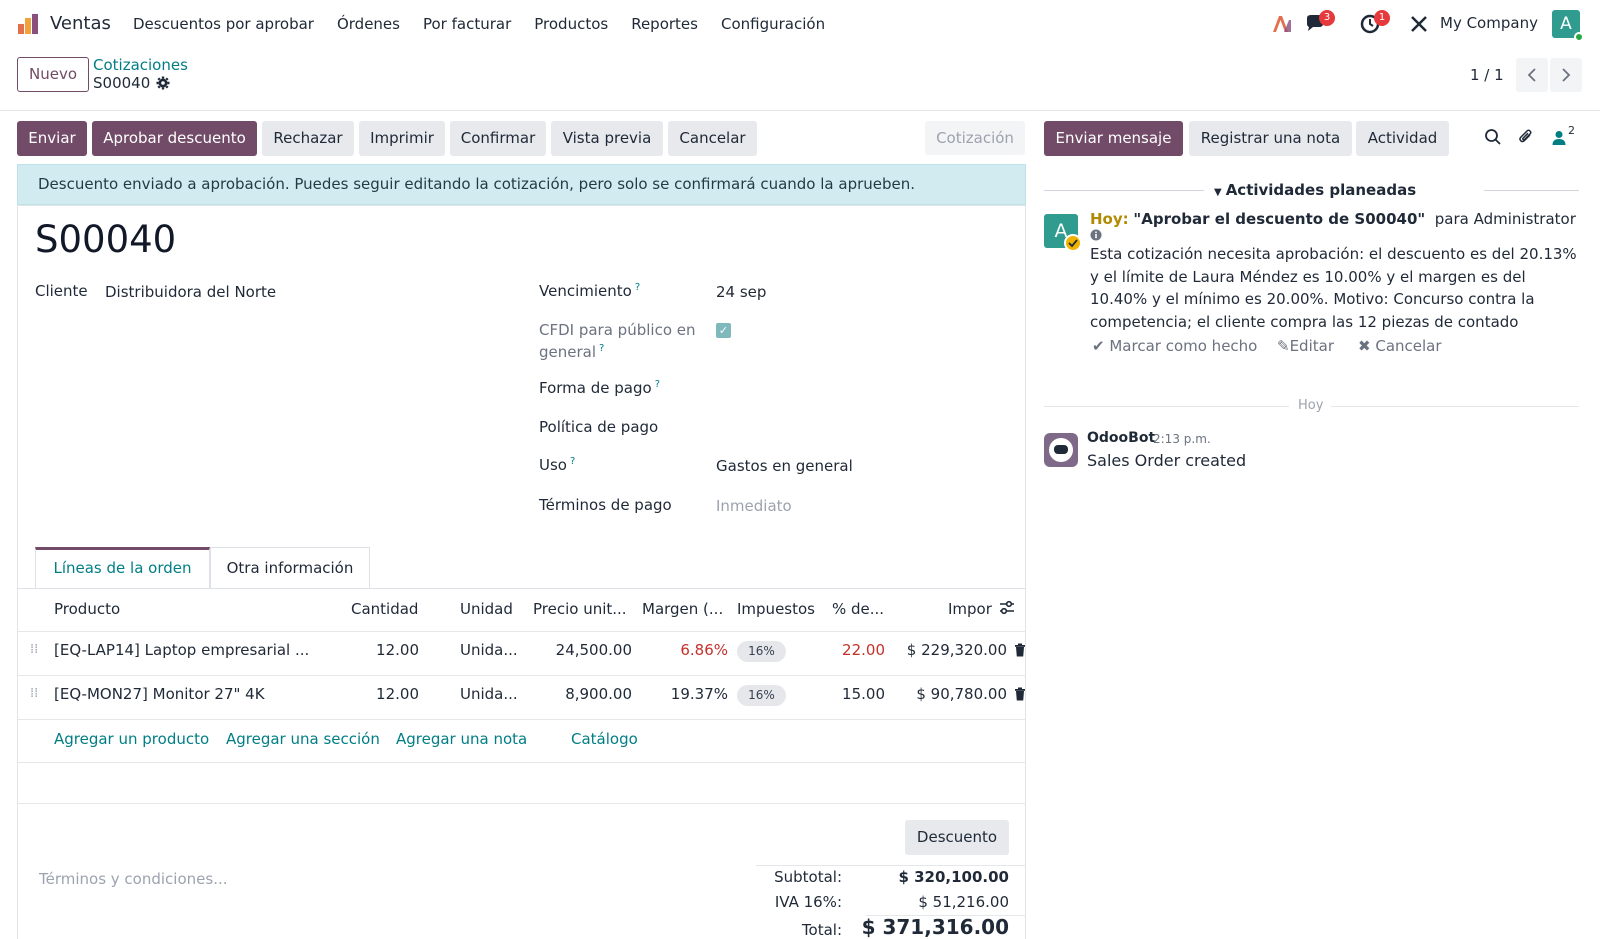 The height and width of the screenshot is (939, 1600). What do you see at coordinates (1121, 438) in the screenshot?
I see `message-author: OdooBot` at bounding box center [1121, 438].